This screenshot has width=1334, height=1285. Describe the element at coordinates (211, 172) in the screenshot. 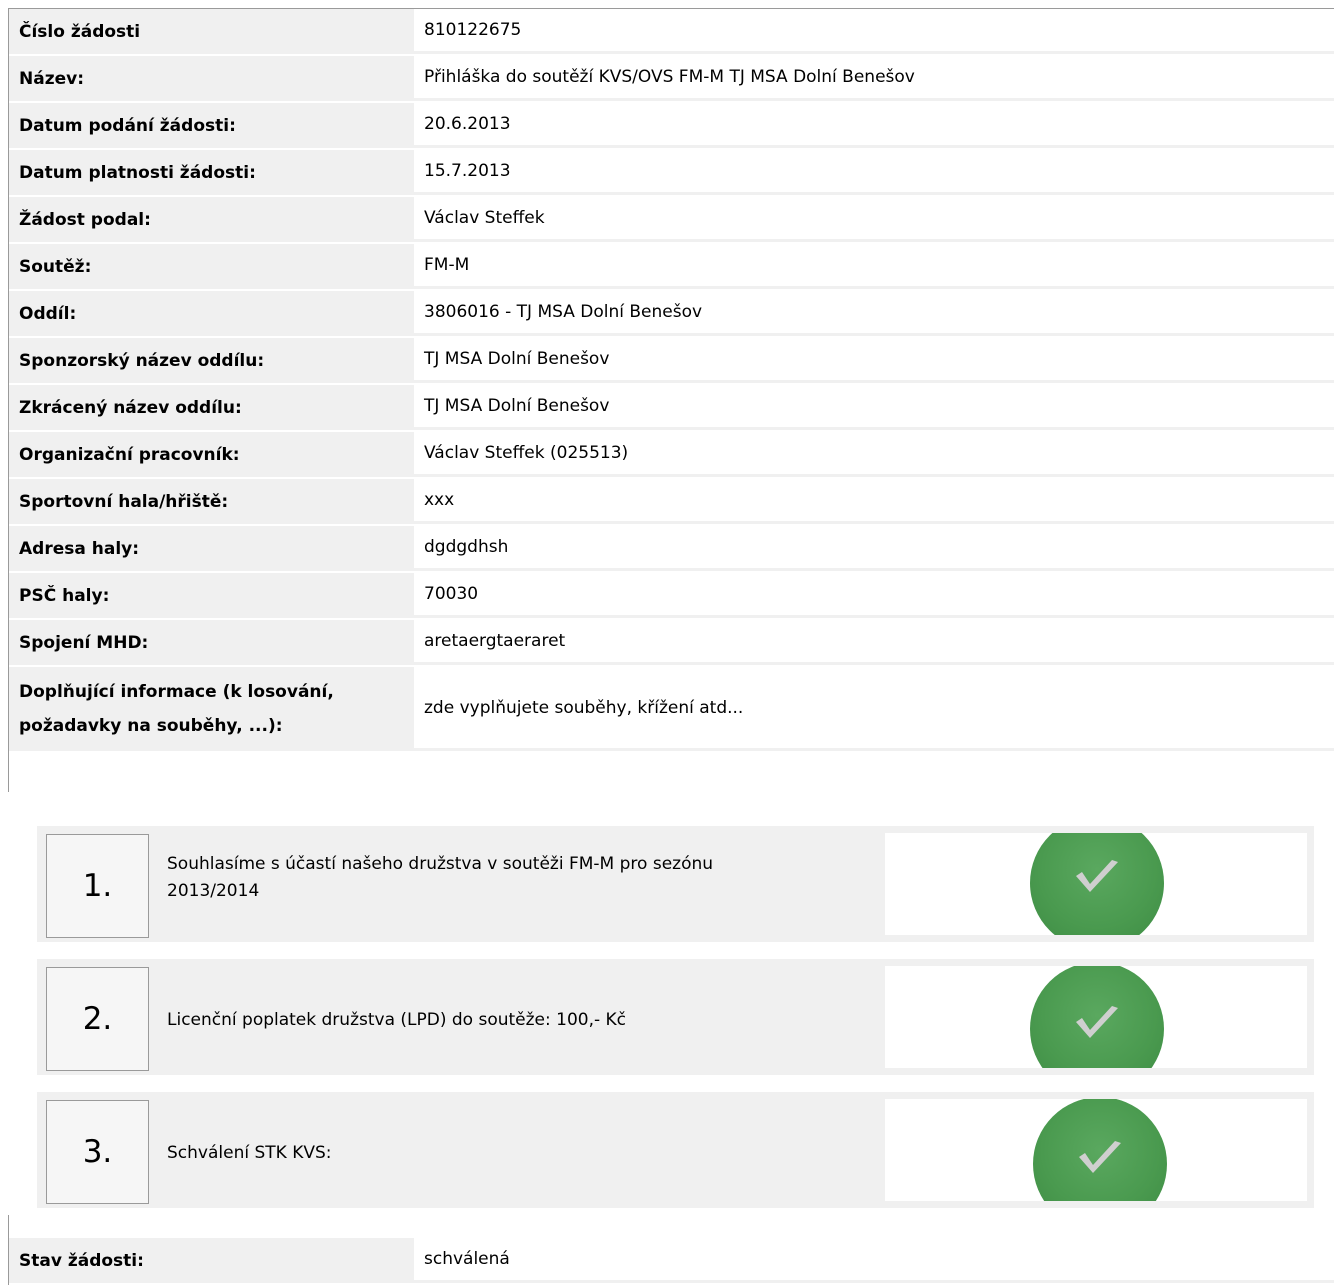

I see `row-label: Datum platnosti žádosti:` at that location.